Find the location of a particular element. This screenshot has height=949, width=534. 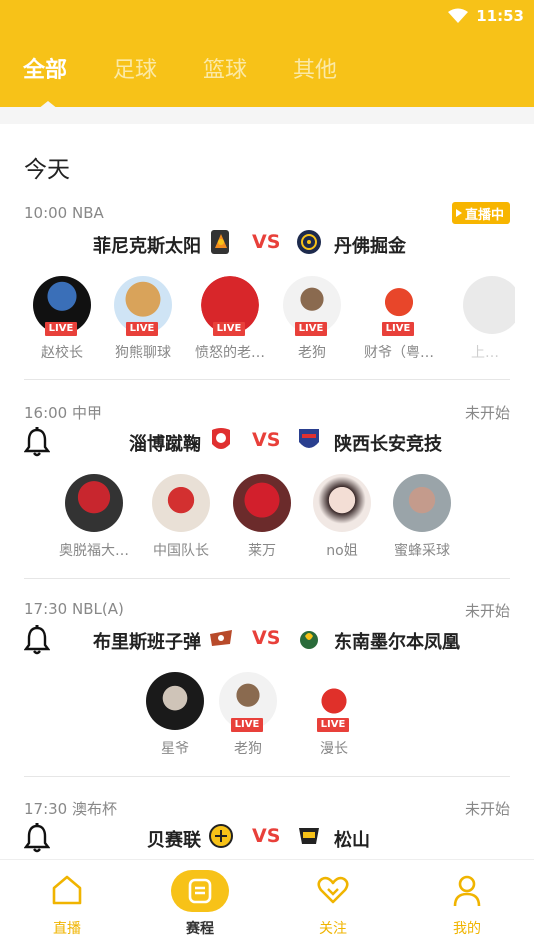

tab-football: 足球 is located at coordinates (135, 75).